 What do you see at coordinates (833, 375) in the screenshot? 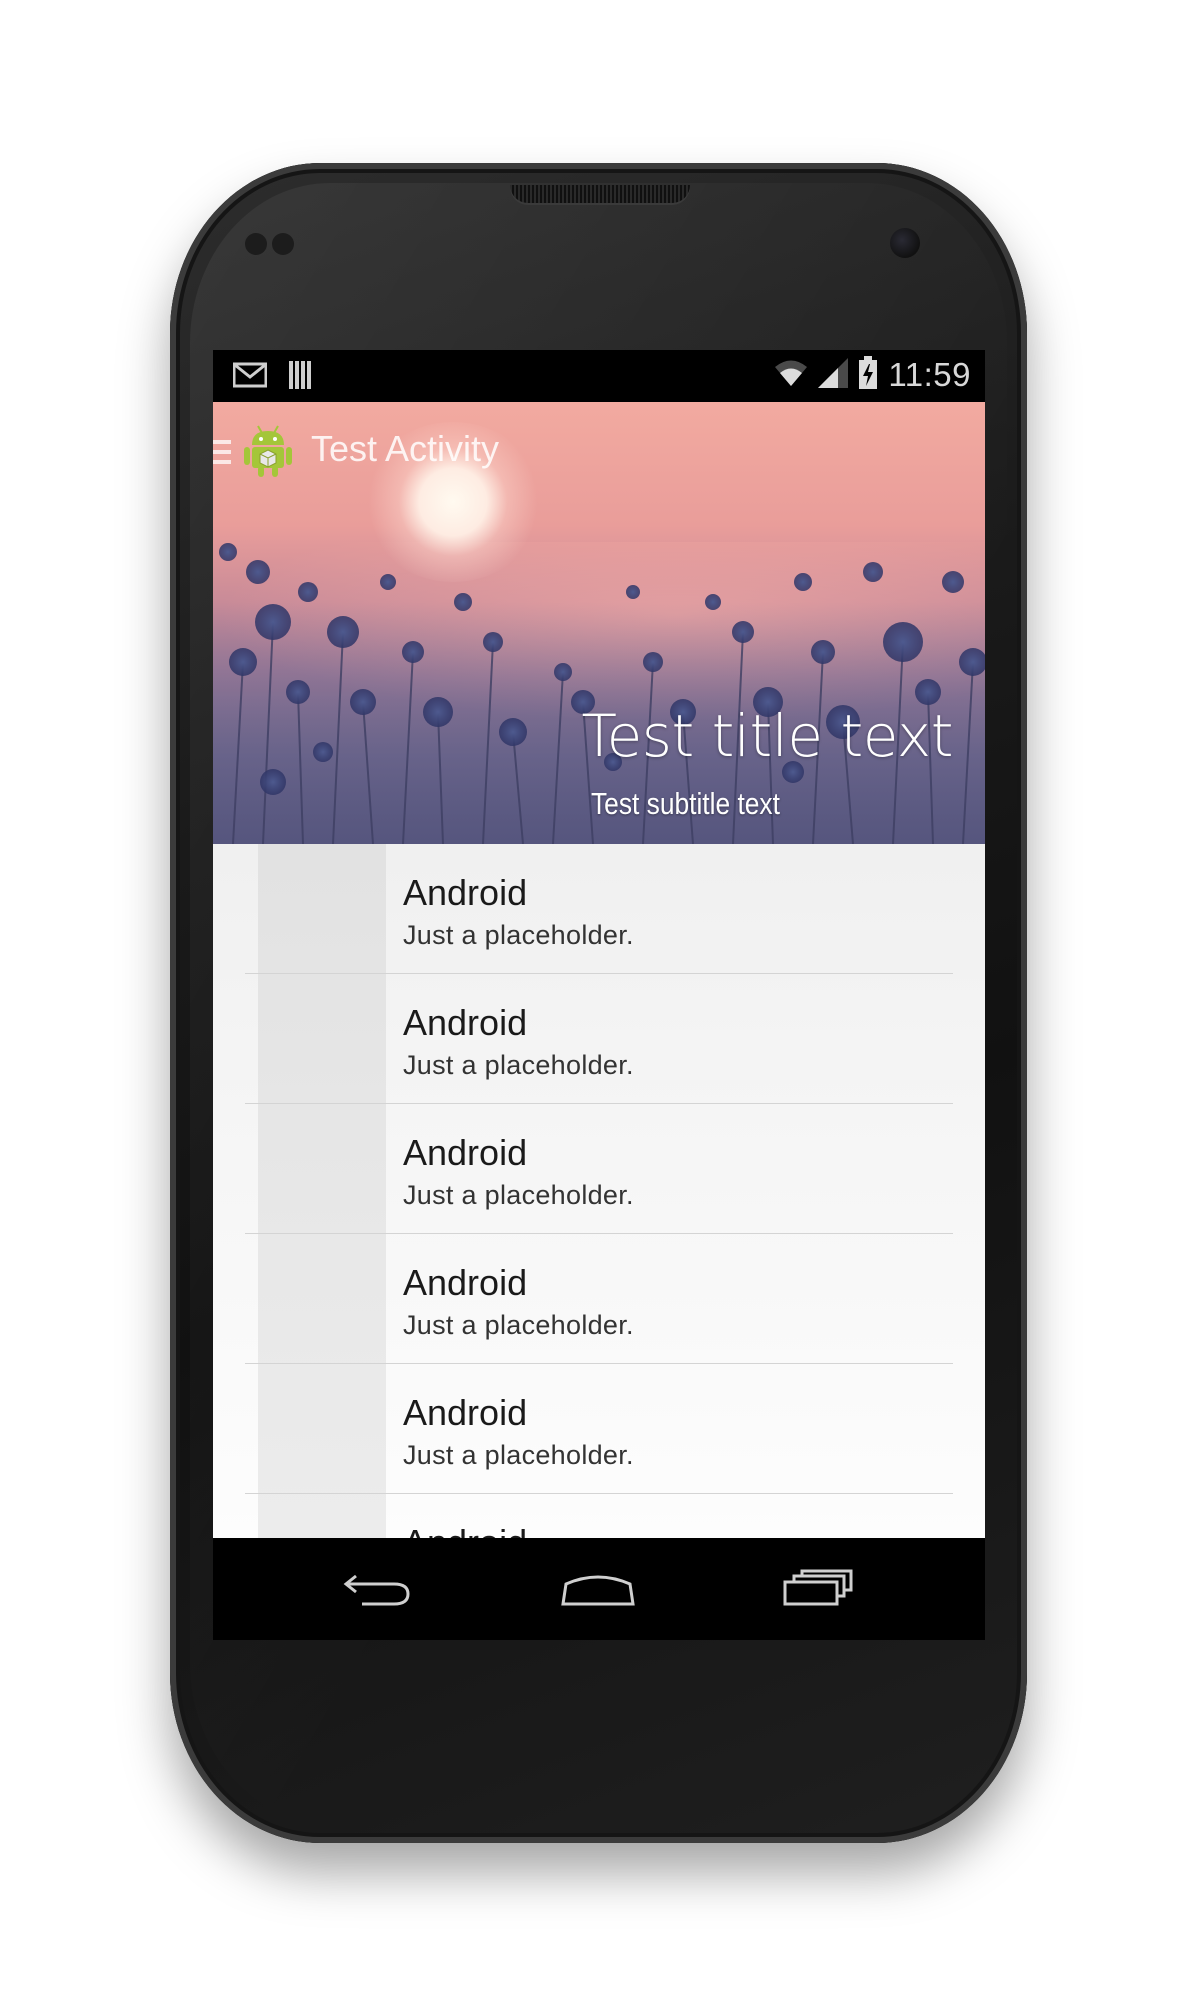
I see `cell-signal-icon` at bounding box center [833, 375].